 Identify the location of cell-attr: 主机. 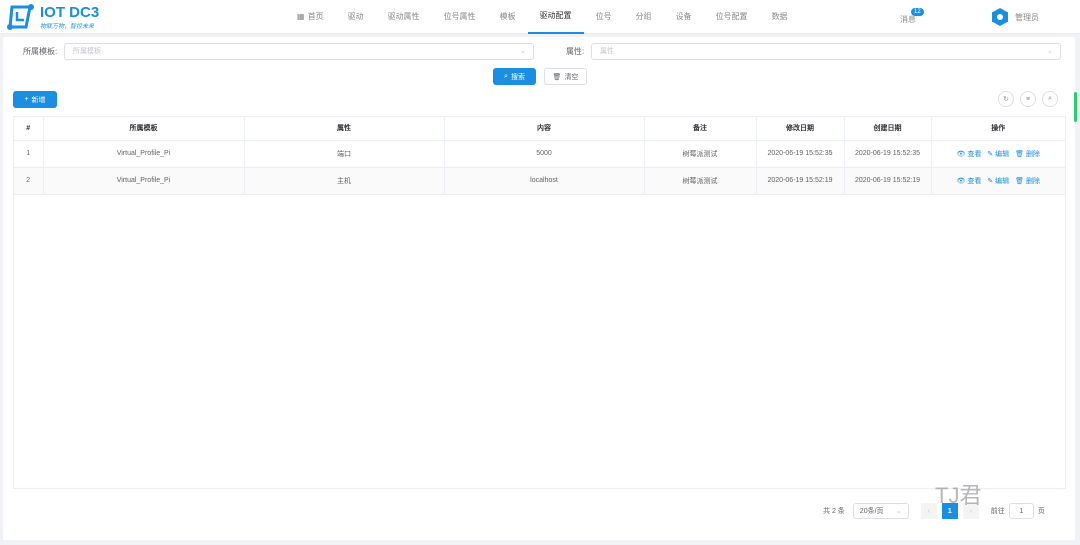
(344, 181).